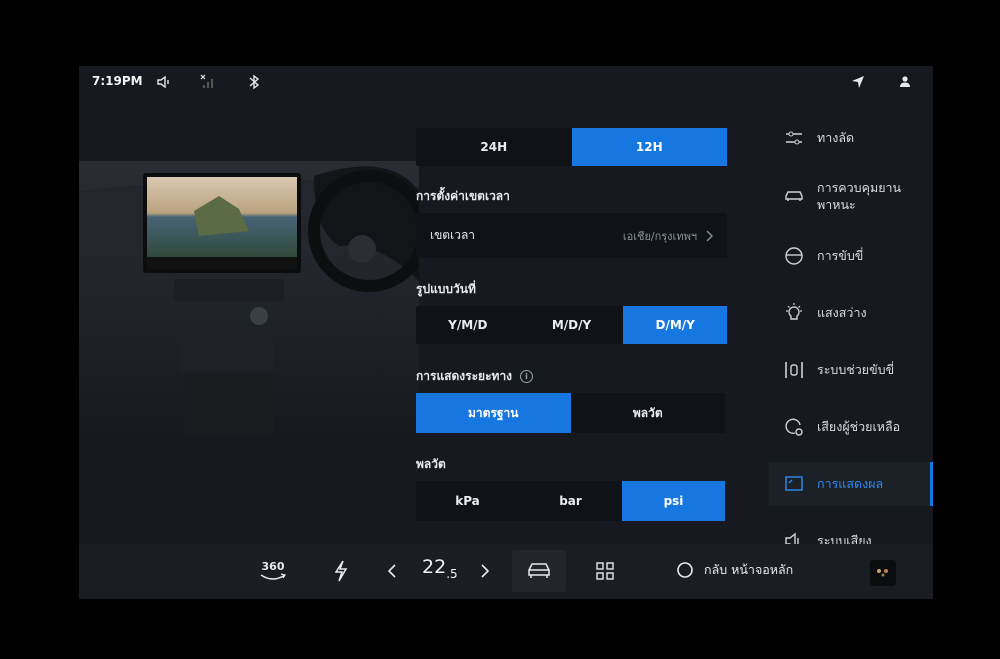 This screenshot has width=1000, height=659. Describe the element at coordinates (273, 566) in the screenshot. I see `camera-360-label: 360` at that location.